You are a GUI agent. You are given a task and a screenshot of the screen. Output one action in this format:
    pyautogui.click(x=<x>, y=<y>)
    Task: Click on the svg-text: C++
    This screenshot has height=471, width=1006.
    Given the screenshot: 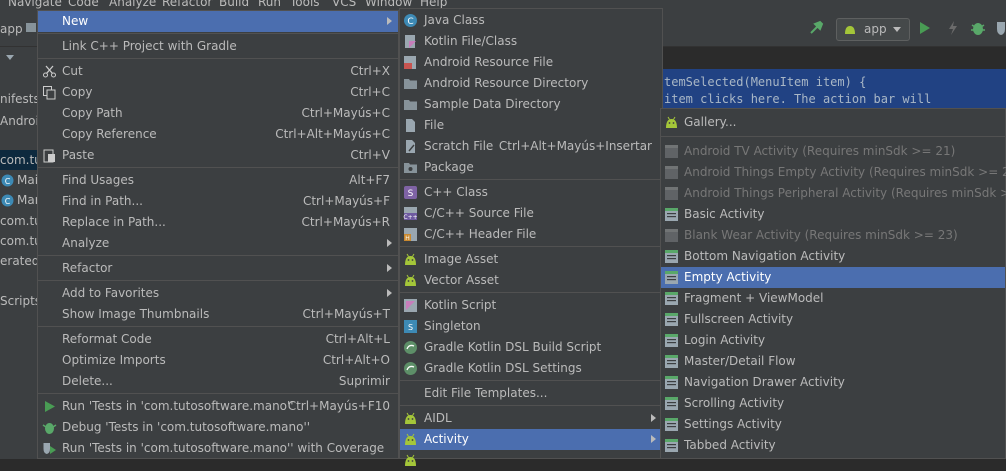 What is the action you would take?
    pyautogui.click(x=410, y=217)
    